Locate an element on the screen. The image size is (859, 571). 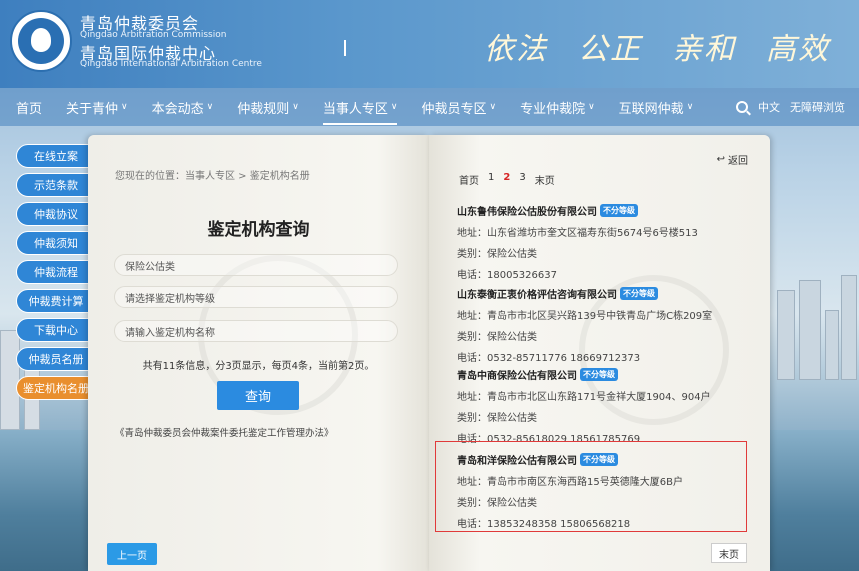
org-logo is located at coordinates (41, 41).